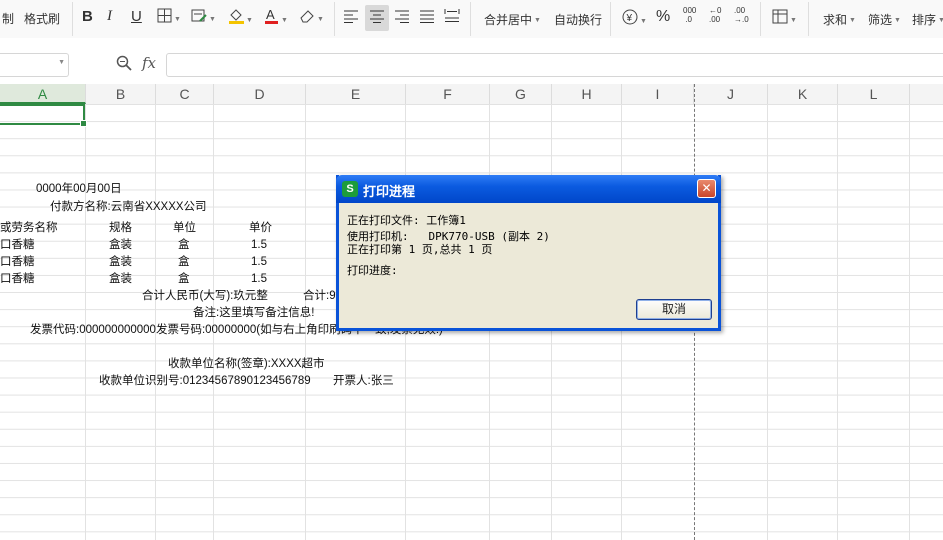  Describe the element at coordinates (663, 17) in the screenshot. I see `percent-button: %` at that location.